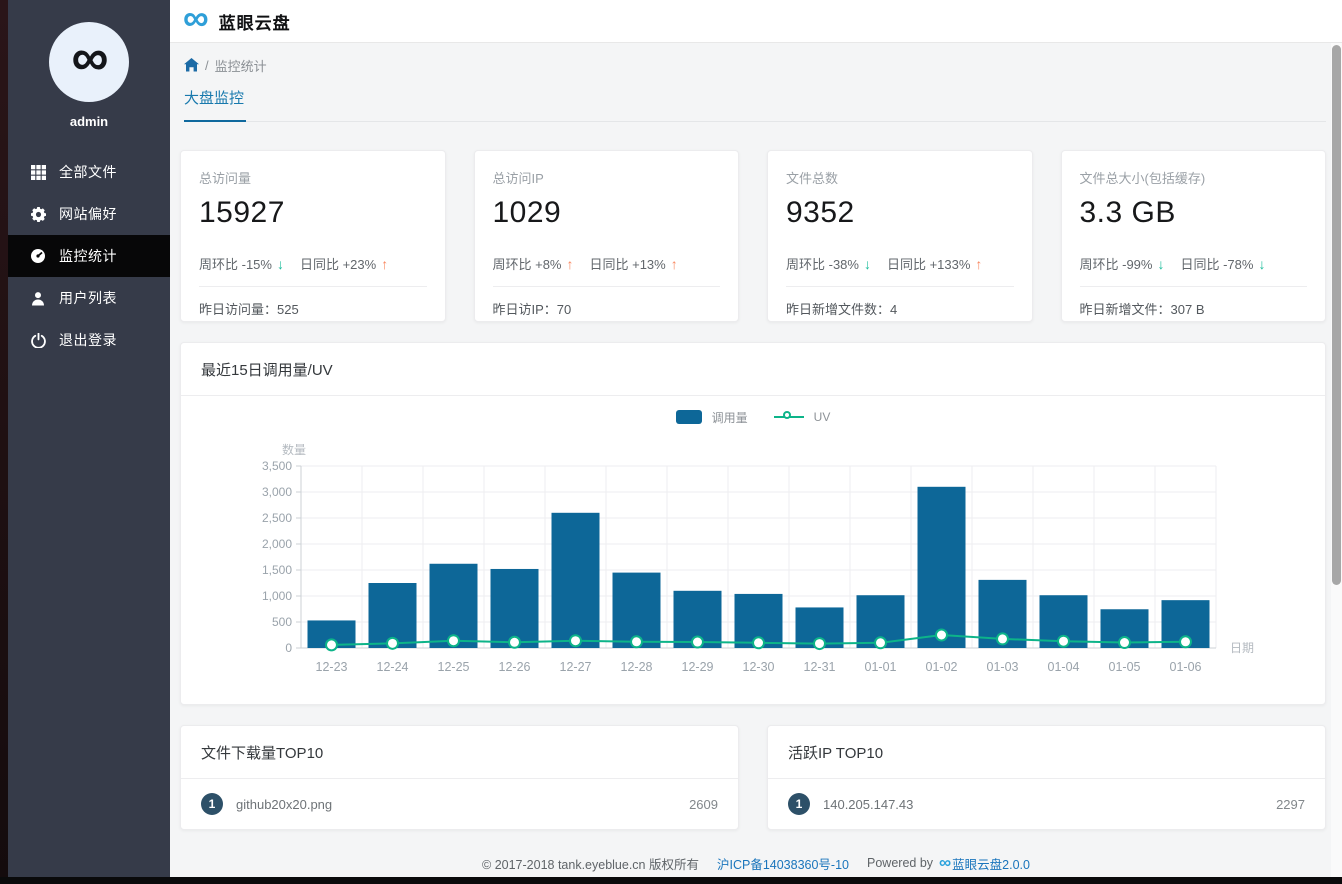 The width and height of the screenshot is (1342, 884). Describe the element at coordinates (753, 417) in the screenshot. I see `chart-legend: 调用量 UV` at that location.